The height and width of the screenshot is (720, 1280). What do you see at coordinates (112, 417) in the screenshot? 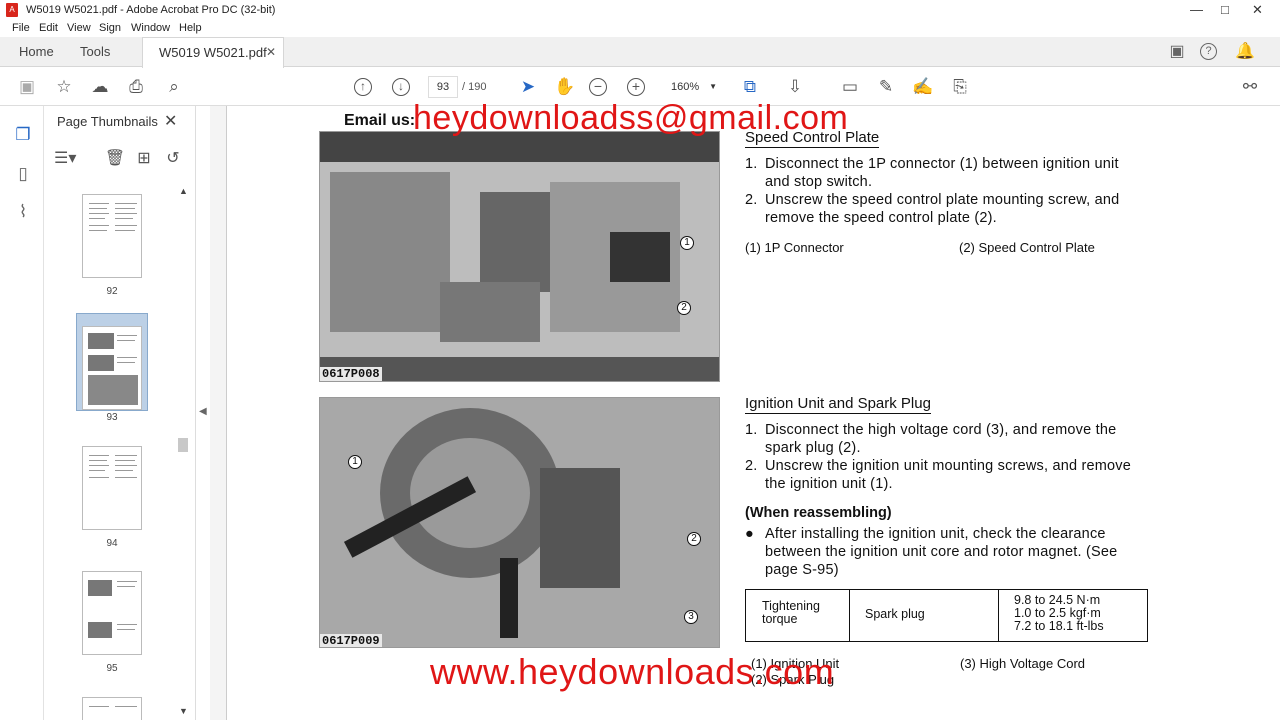
I see `thumbnail-label-93: 93` at bounding box center [112, 417].